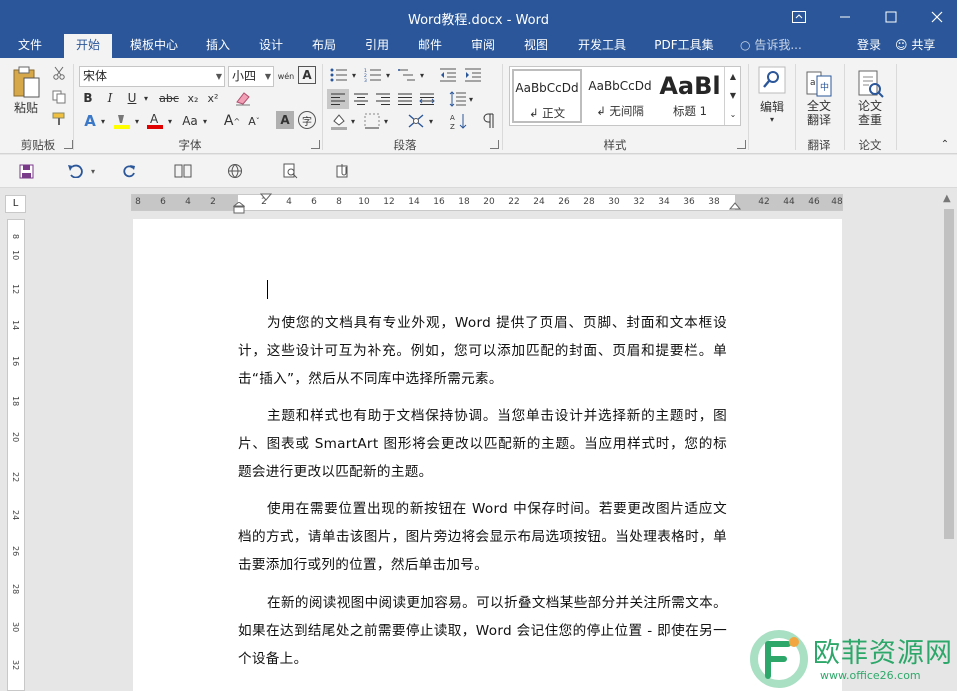  Describe the element at coordinates (286, 76) in the screenshot. I see `phonetic-guide-button: wén` at that location.